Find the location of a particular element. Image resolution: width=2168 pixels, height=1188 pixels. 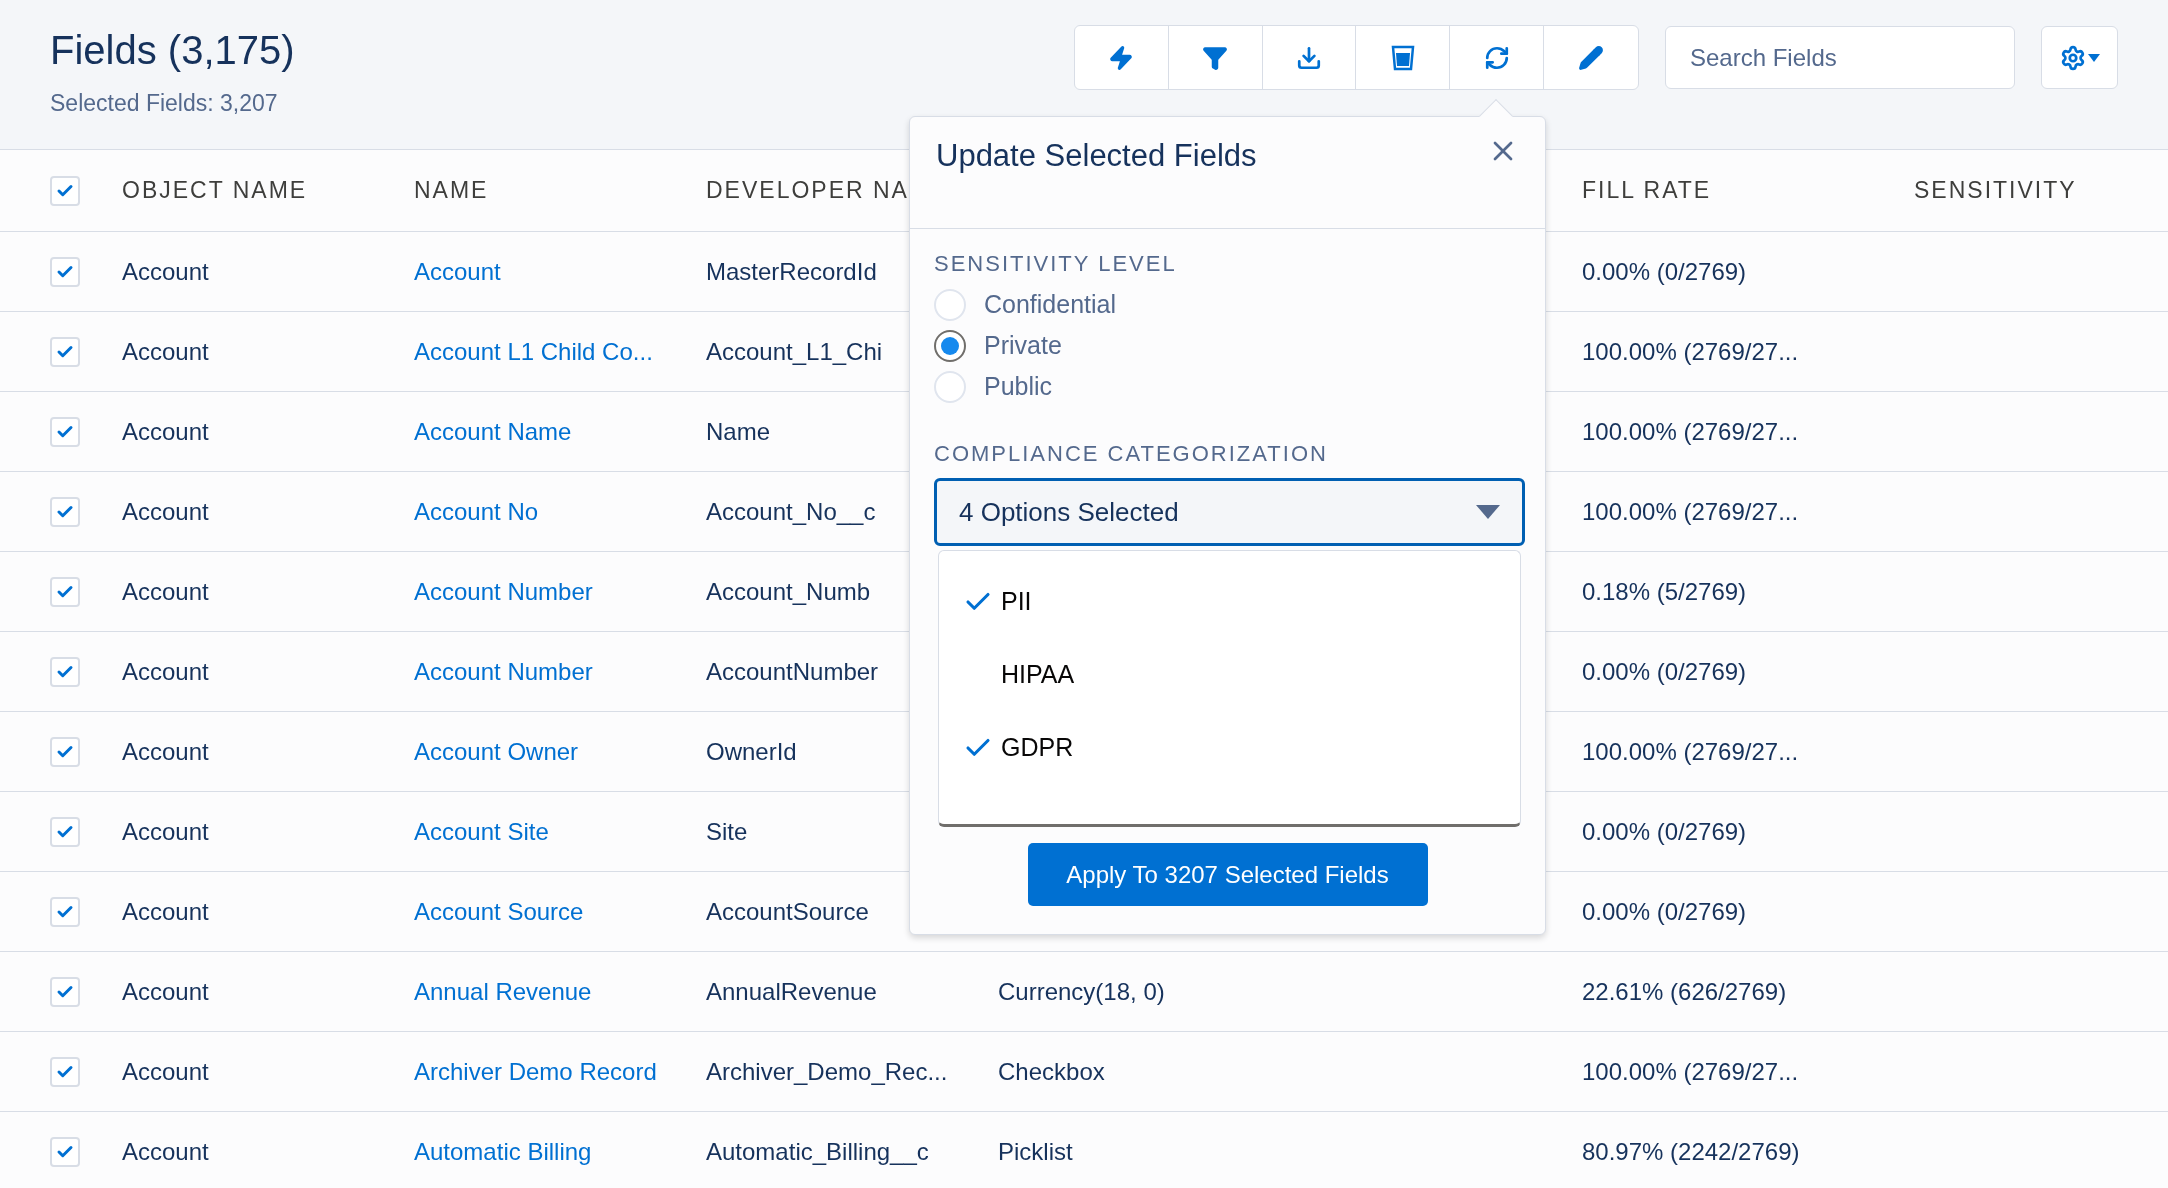

popover-title: Update Selected Fields is located at coordinates (1096, 156).